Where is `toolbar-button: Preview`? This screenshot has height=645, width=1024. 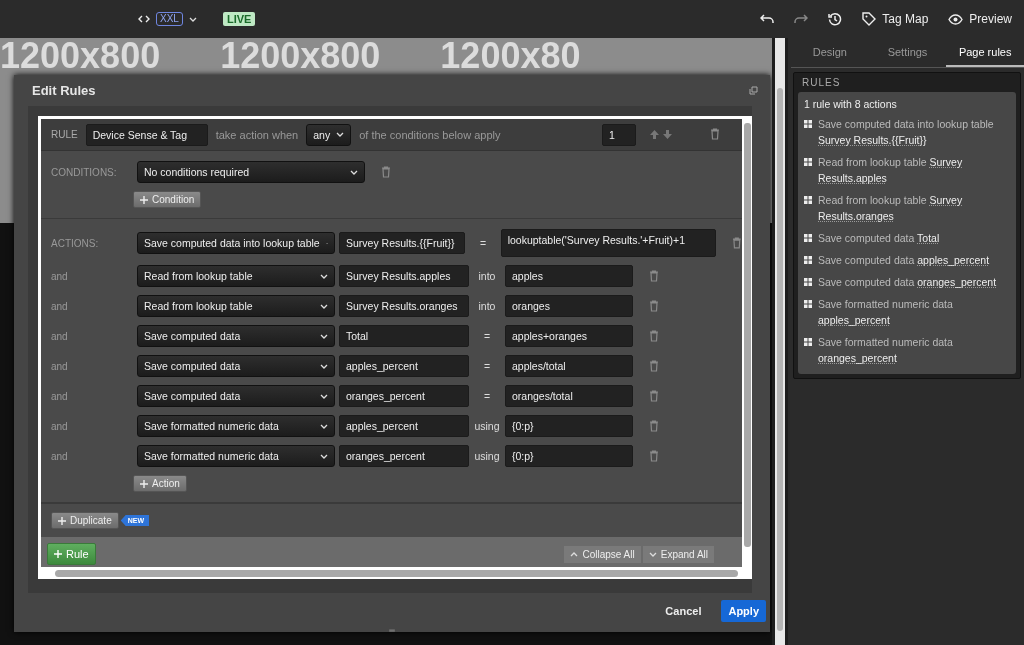
toolbar-button: Preview is located at coordinates (980, 19).